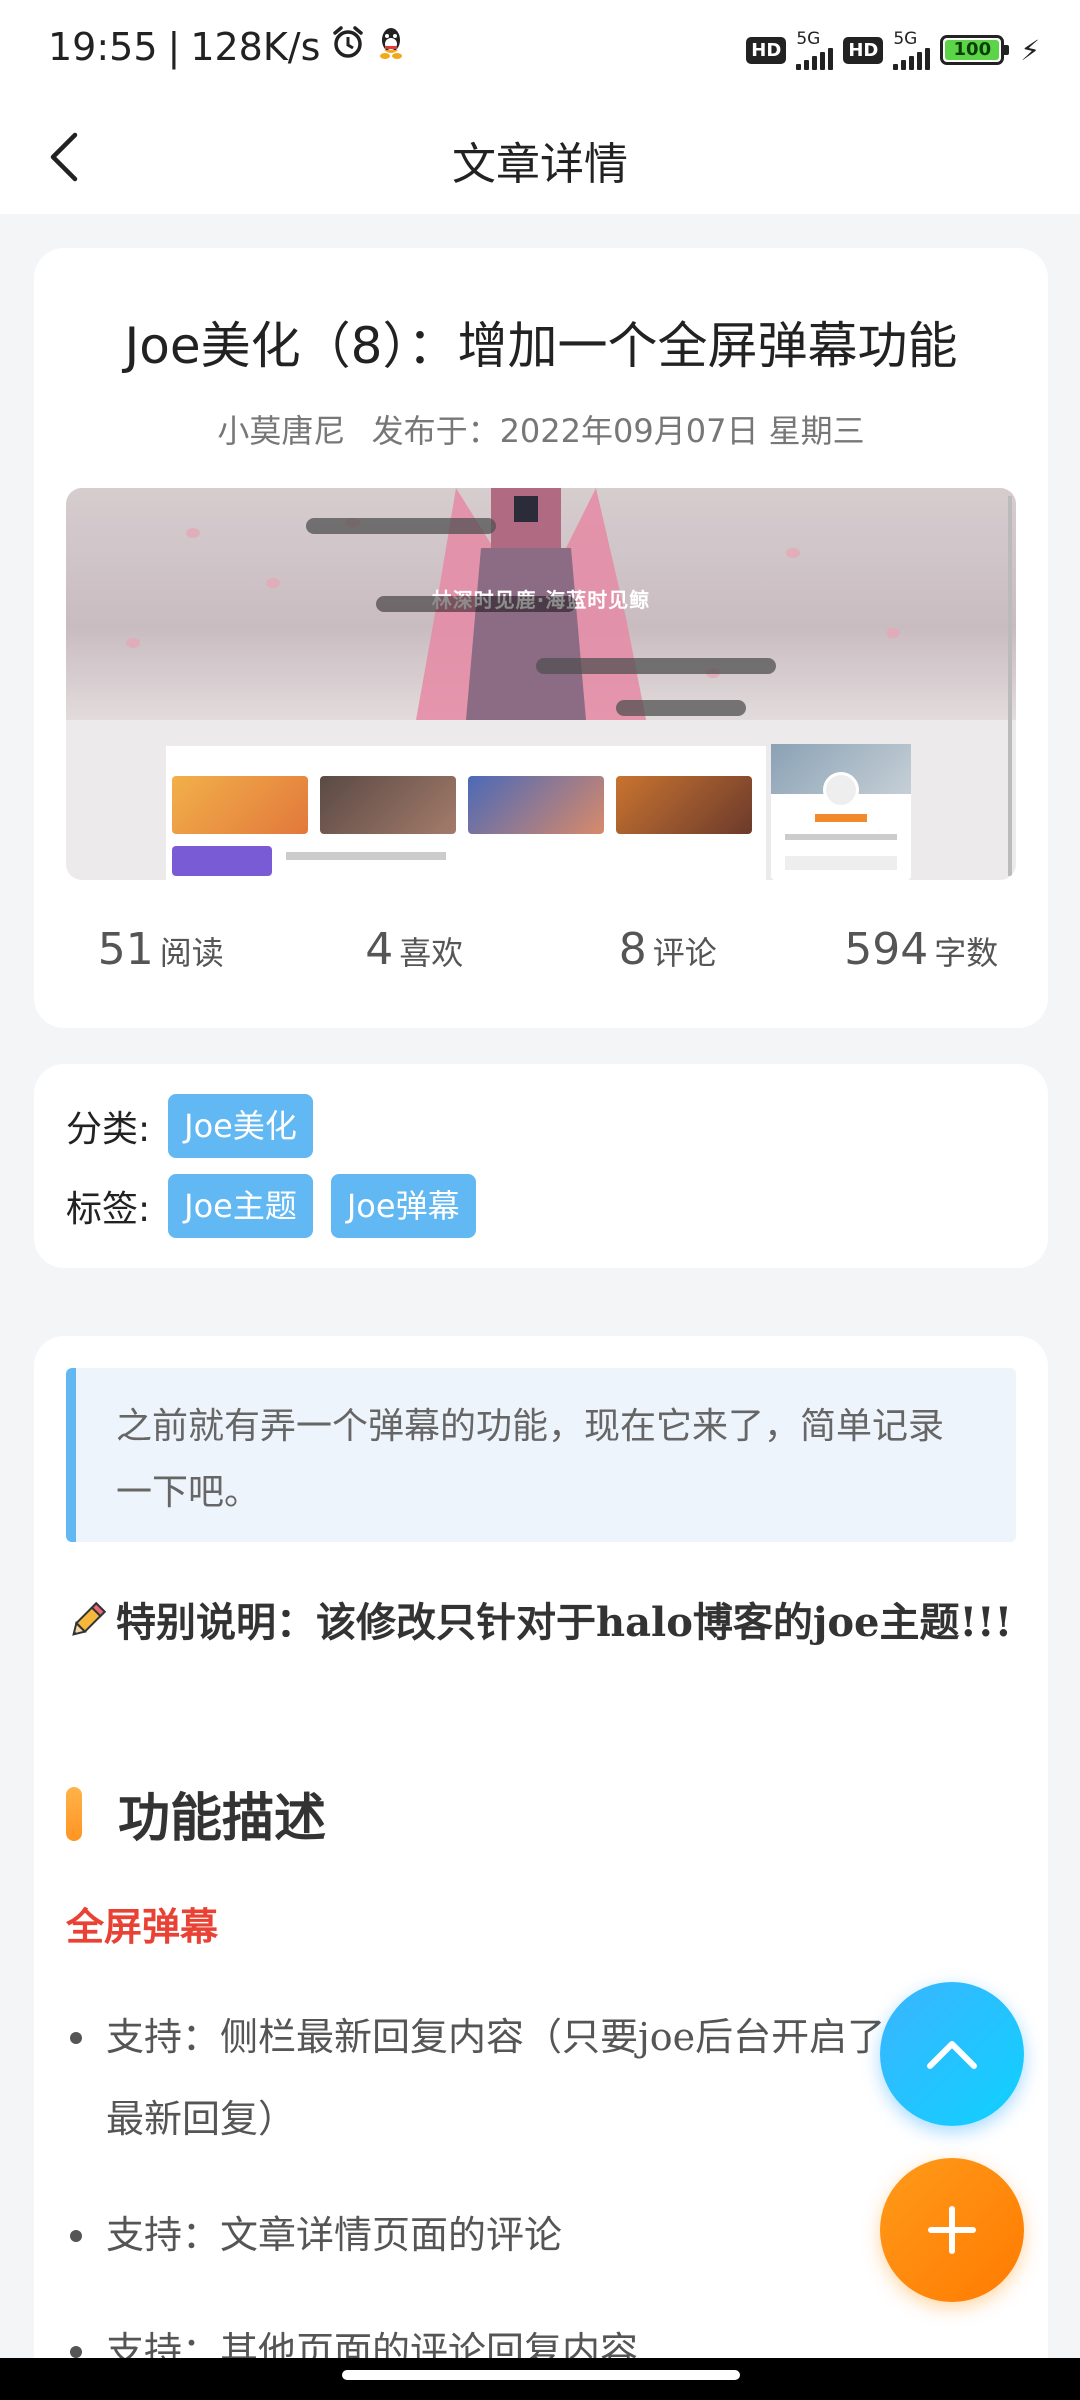 Image resolution: width=1080 pixels, height=2400 pixels. What do you see at coordinates (108, 1209) in the screenshot?
I see `tags-label: 标签:` at bounding box center [108, 1209].